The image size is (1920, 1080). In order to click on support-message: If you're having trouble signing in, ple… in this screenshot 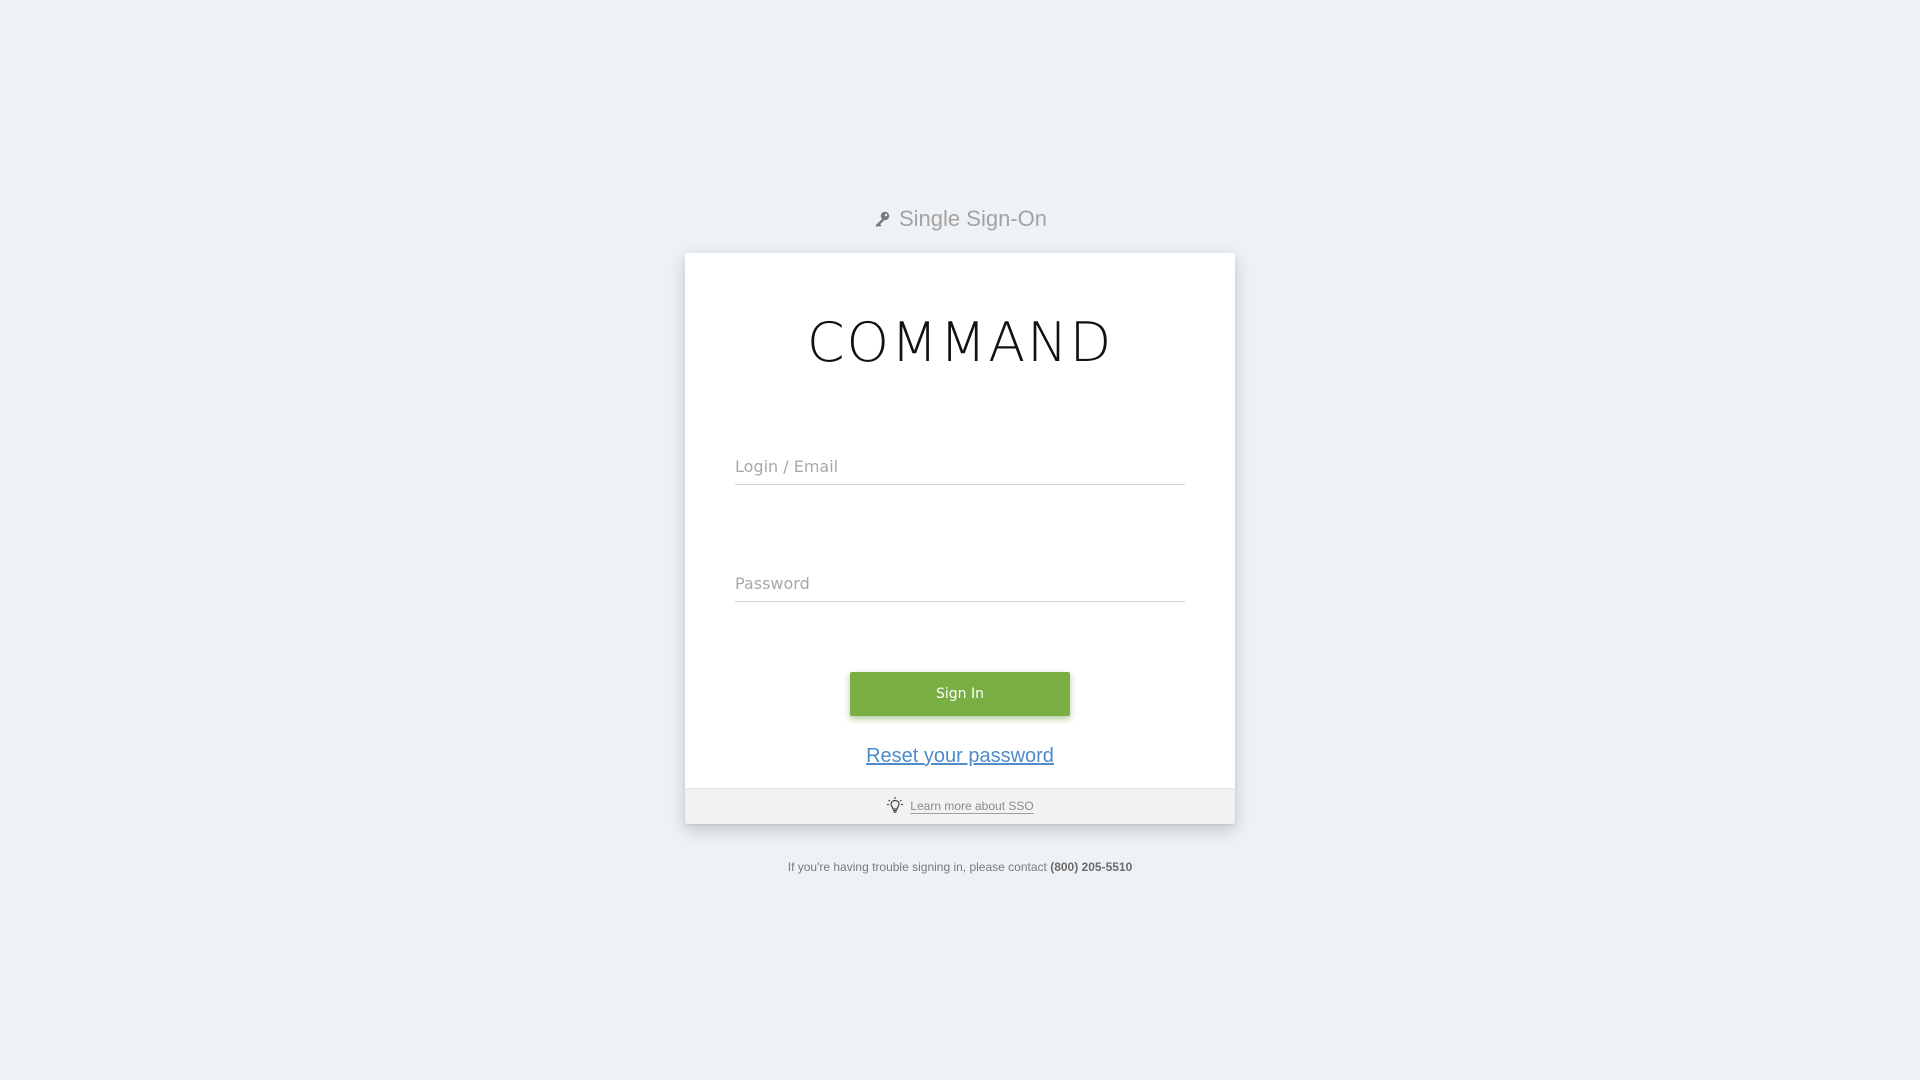, I will do `click(960, 867)`.